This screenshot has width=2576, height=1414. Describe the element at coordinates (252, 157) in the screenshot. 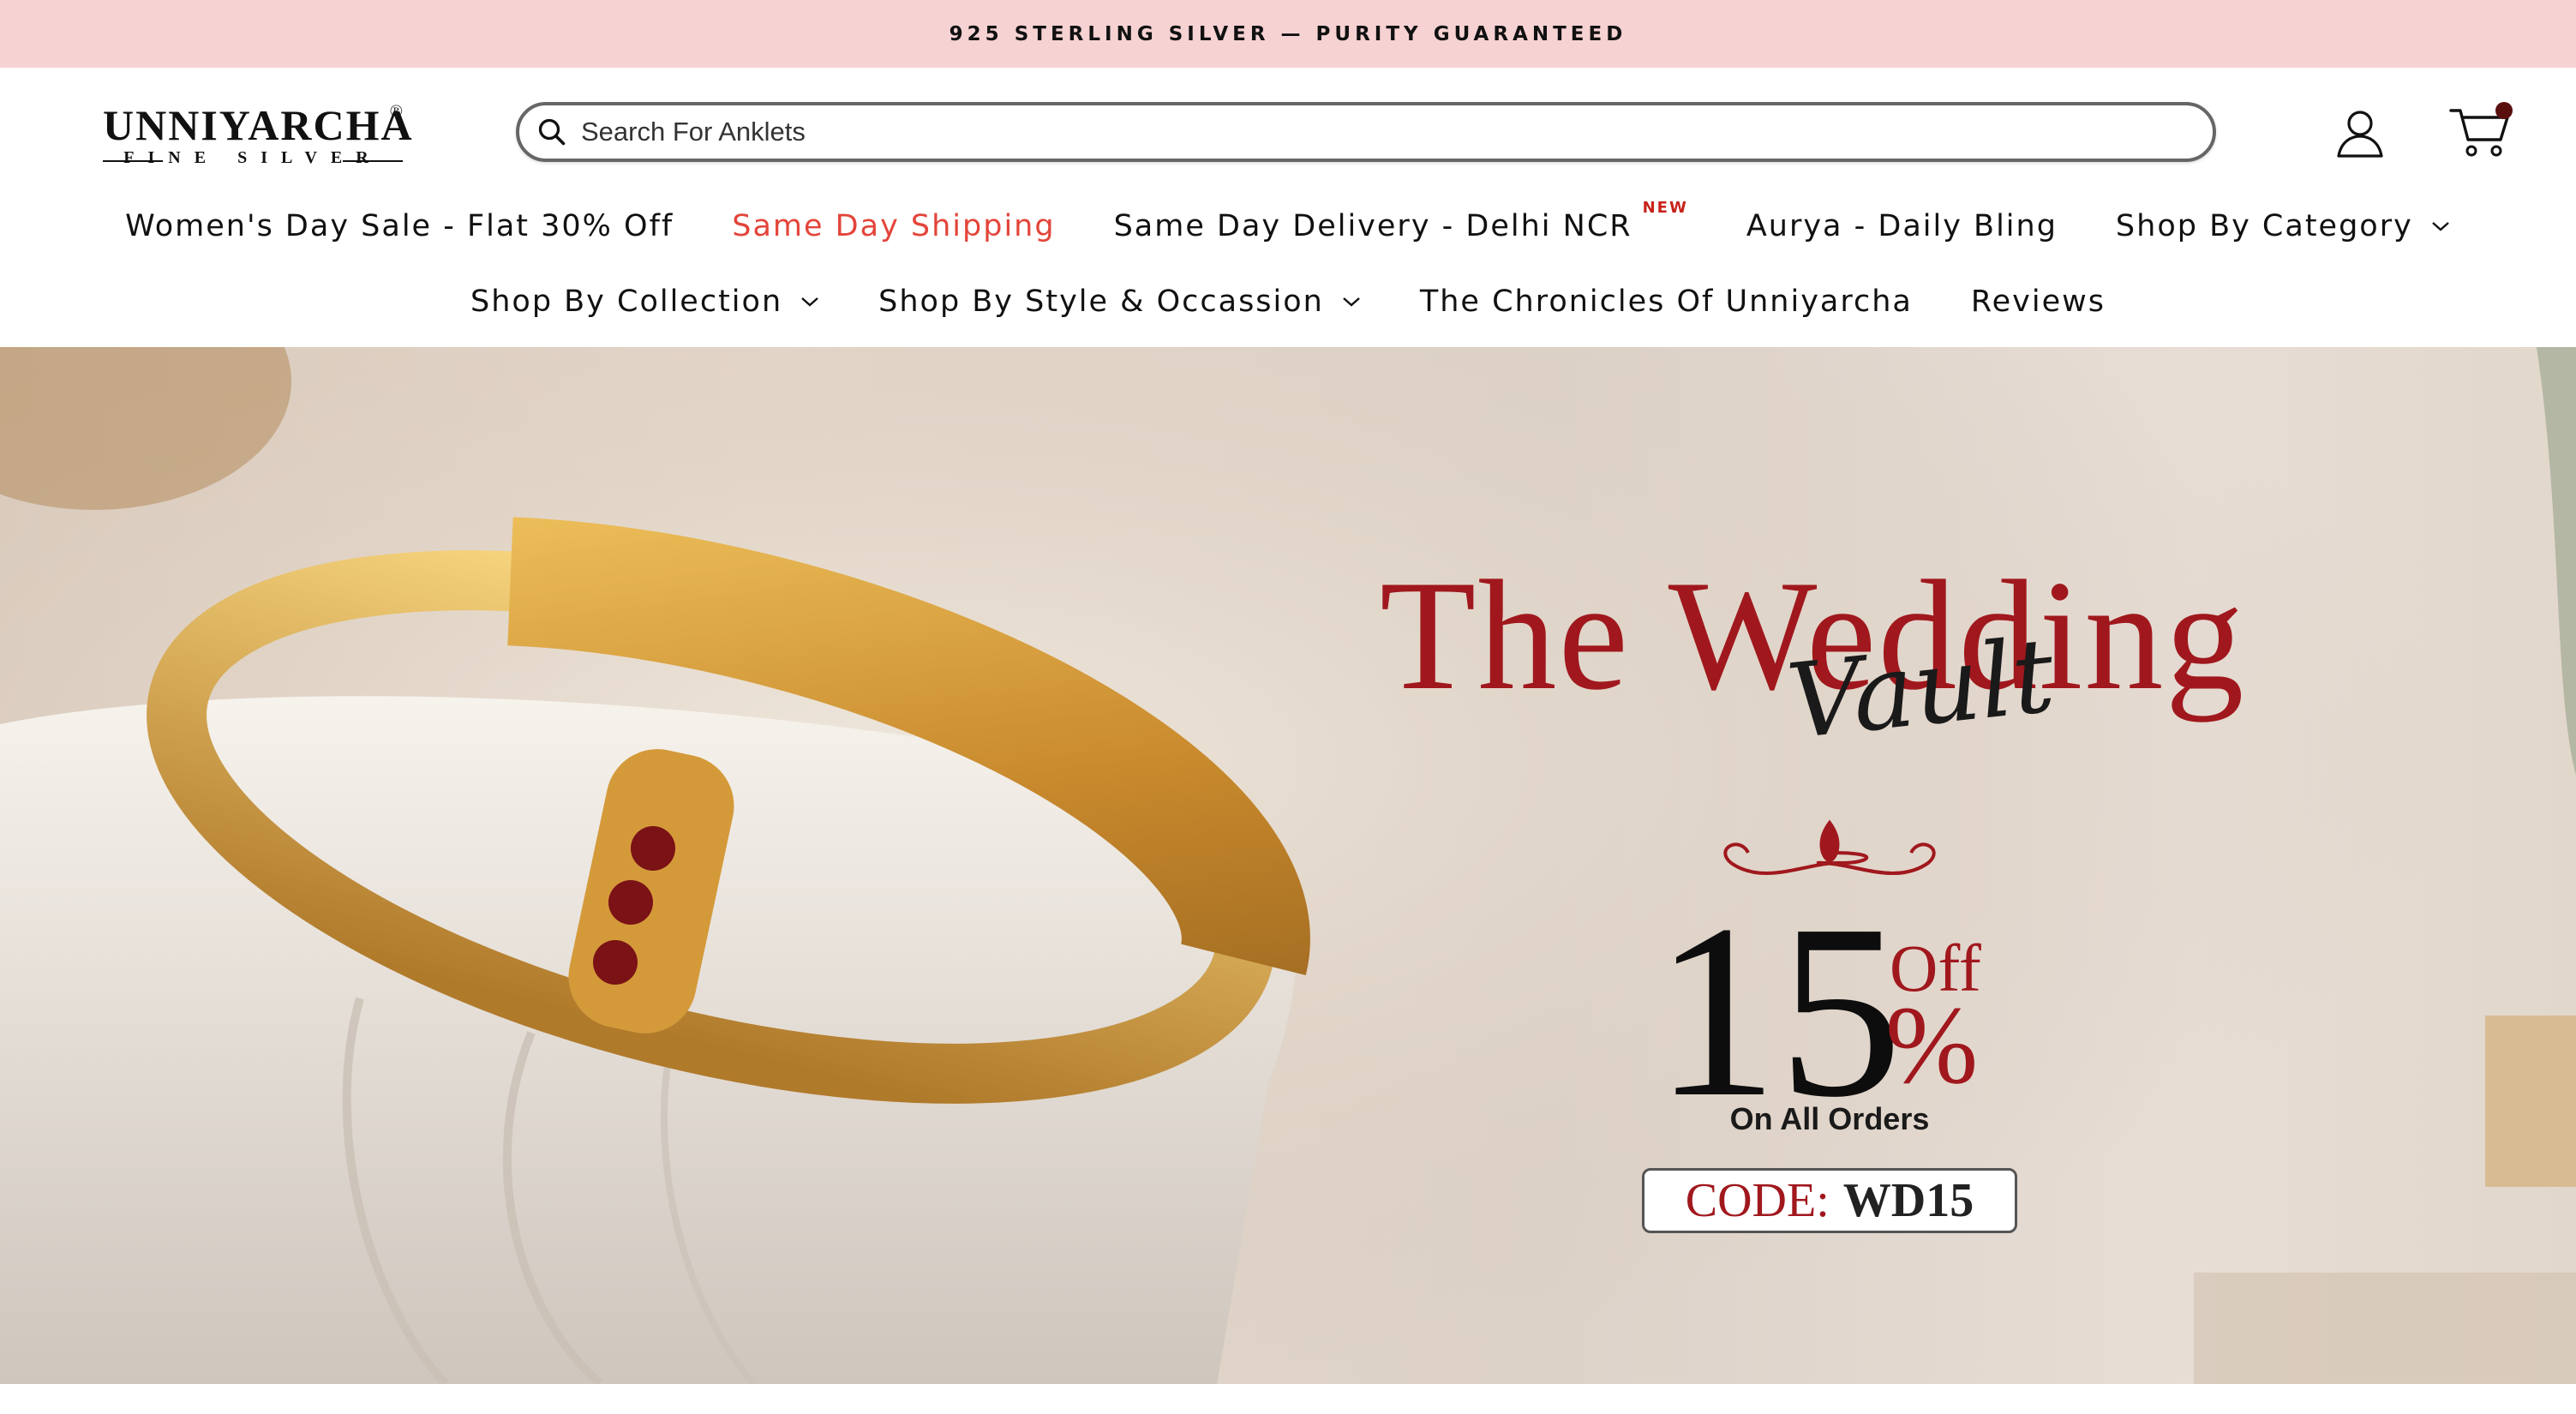

I see `logo-subtitle: FINE SILVER` at that location.